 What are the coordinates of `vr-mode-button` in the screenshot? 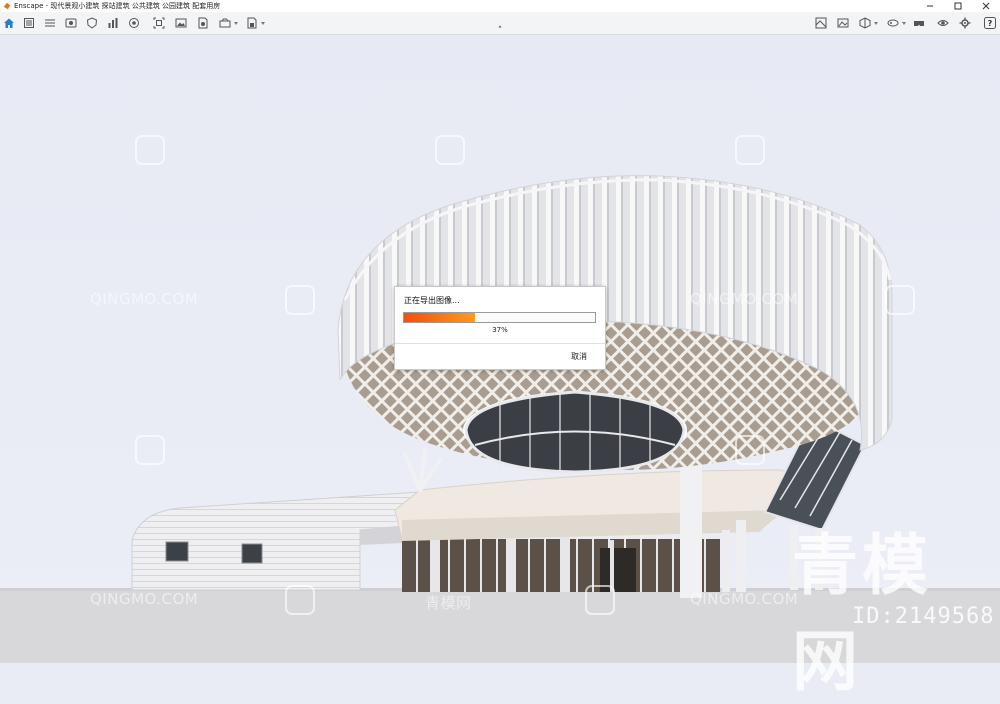 It's located at (919, 23).